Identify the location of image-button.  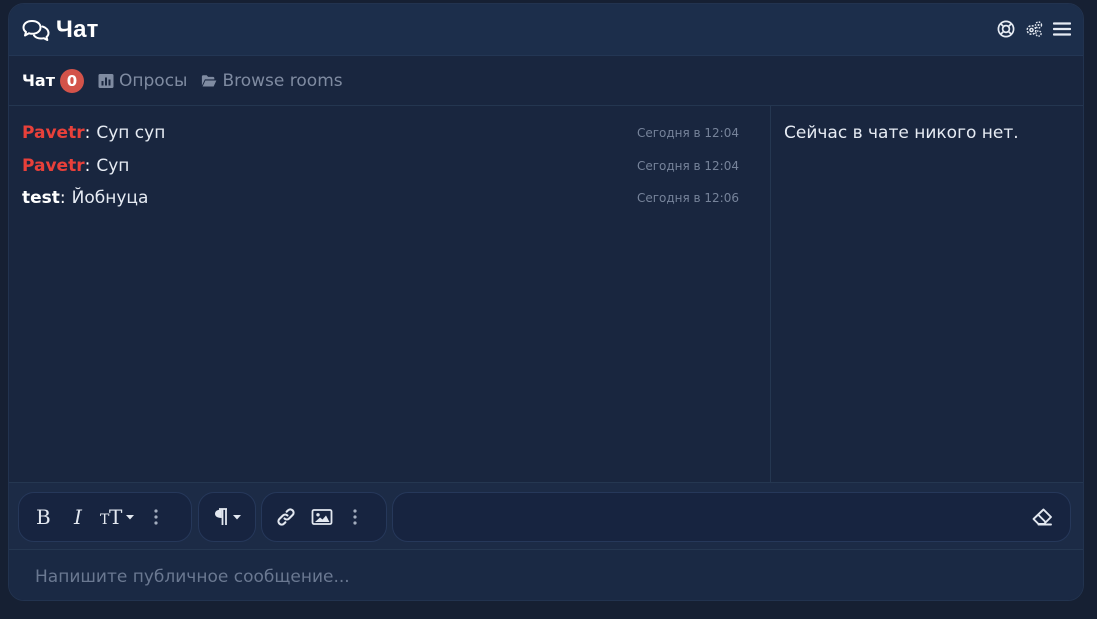
(322, 517).